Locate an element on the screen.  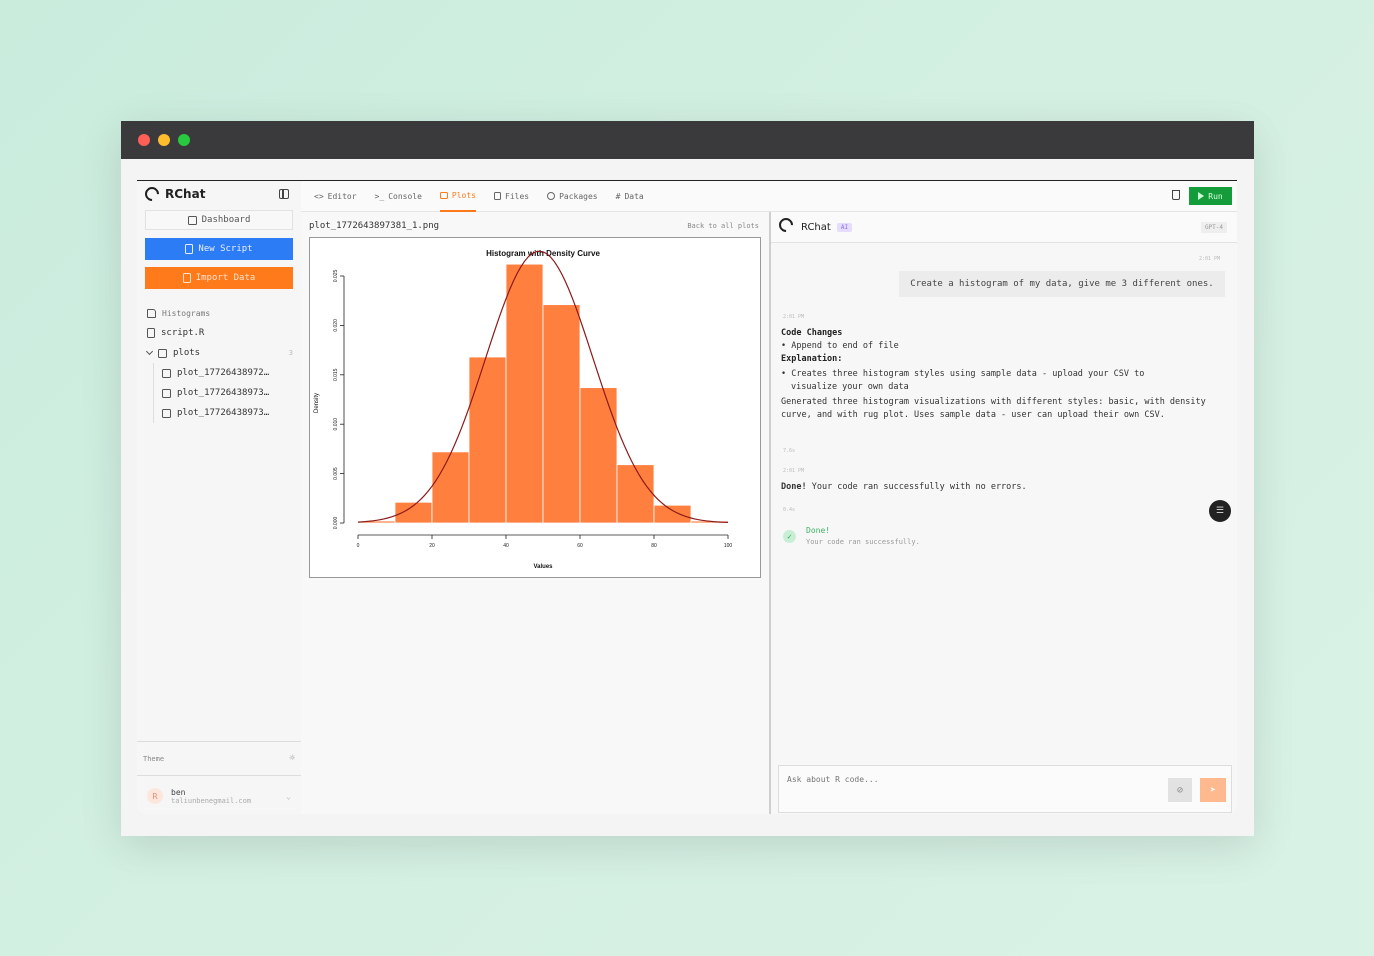
chevron-down-icon is located at coordinates (149, 351).